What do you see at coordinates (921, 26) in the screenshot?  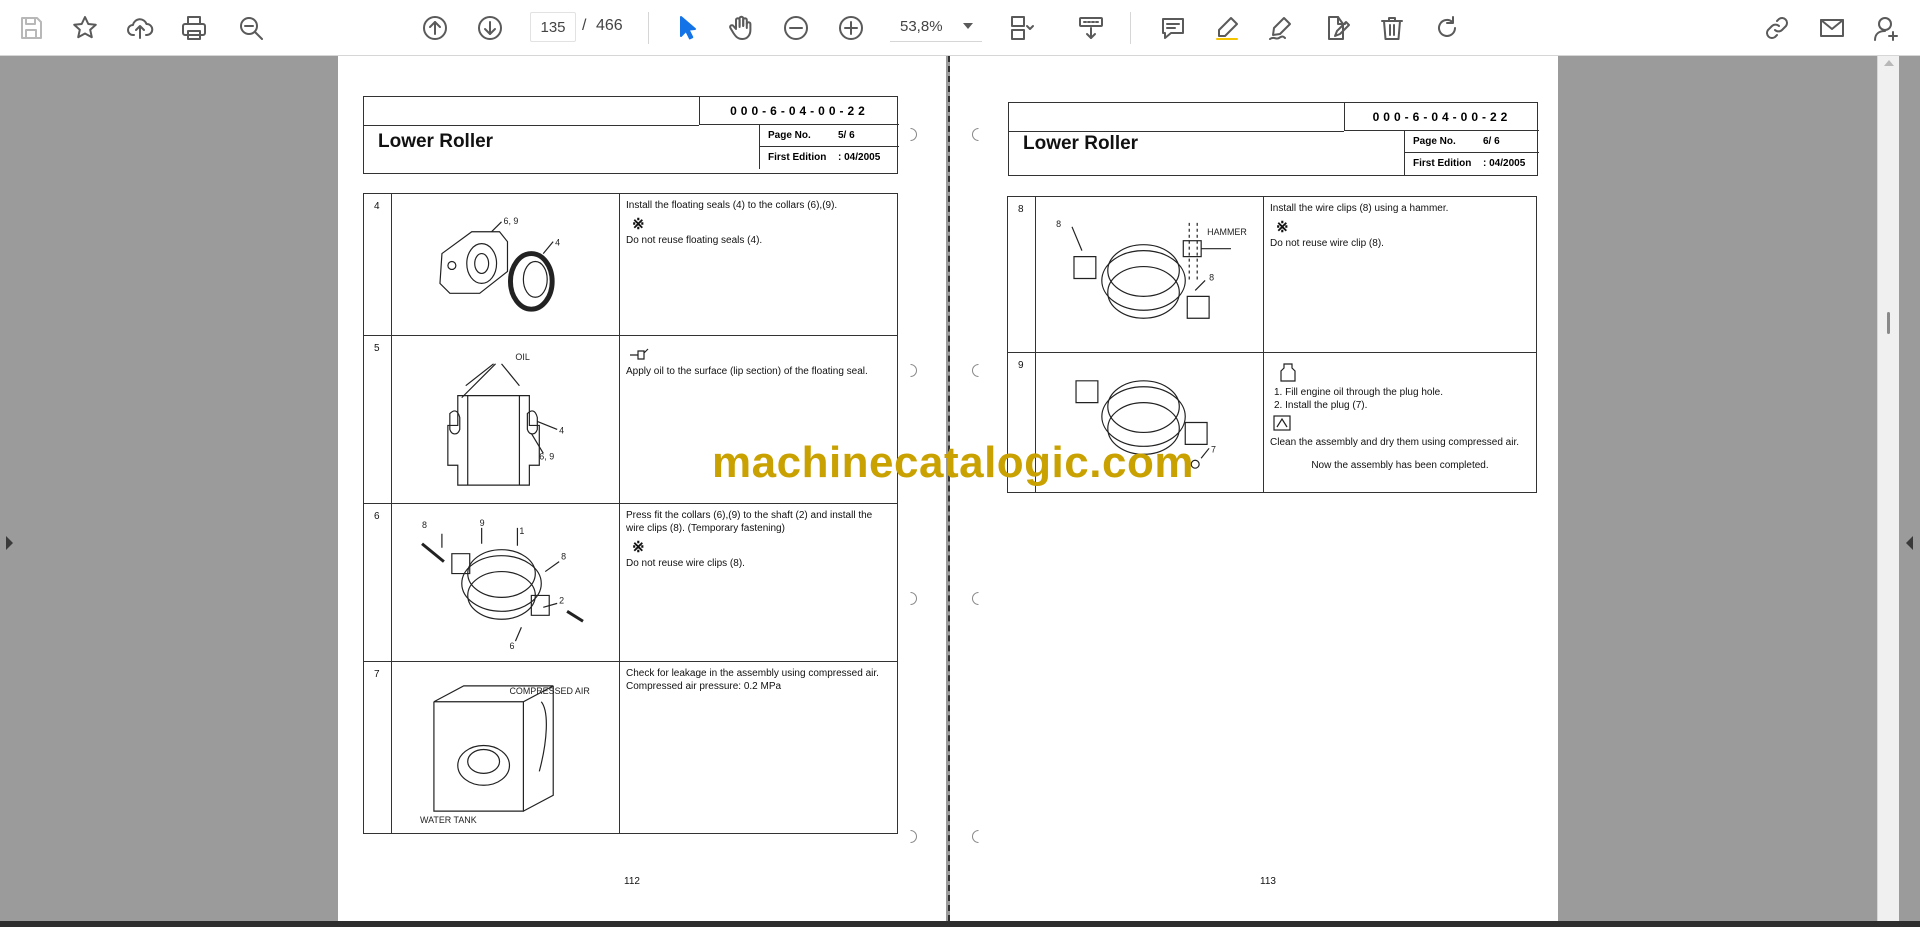 I see `zoom-level-value: 53,8%` at bounding box center [921, 26].